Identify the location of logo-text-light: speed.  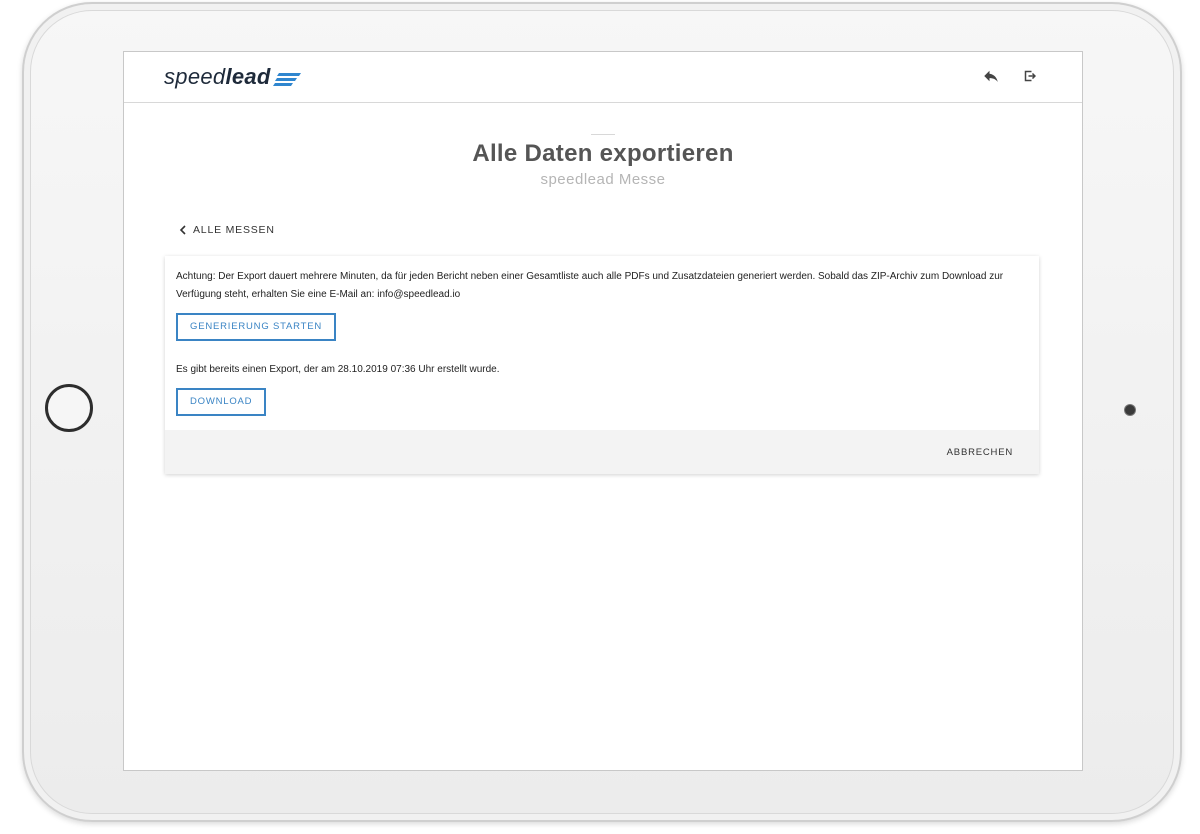
(195, 76).